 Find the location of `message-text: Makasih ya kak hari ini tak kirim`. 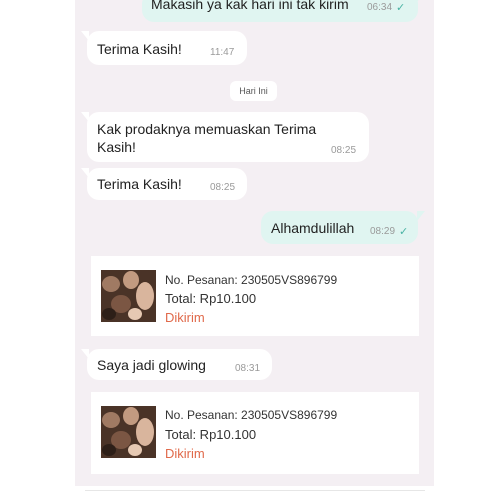

message-text: Makasih ya kak hari ini tak kirim is located at coordinates (250, 6).